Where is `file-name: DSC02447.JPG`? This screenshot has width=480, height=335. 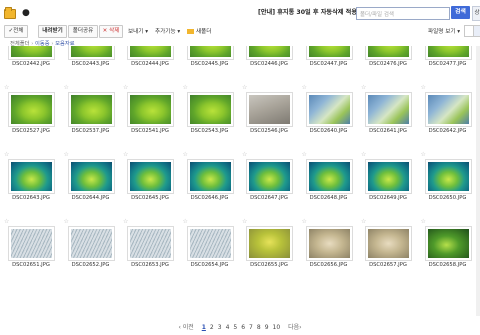
file-name: DSC02447.JPG is located at coordinates (329, 64).